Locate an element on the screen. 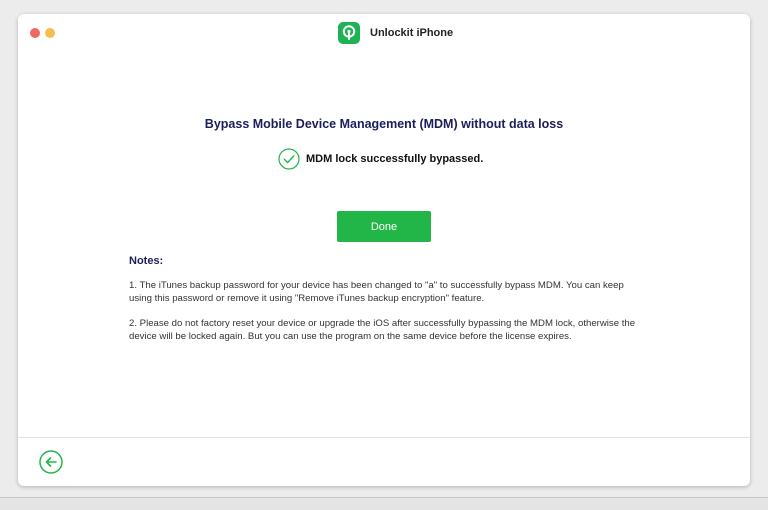  minimize-window-button is located at coordinates (50, 33).